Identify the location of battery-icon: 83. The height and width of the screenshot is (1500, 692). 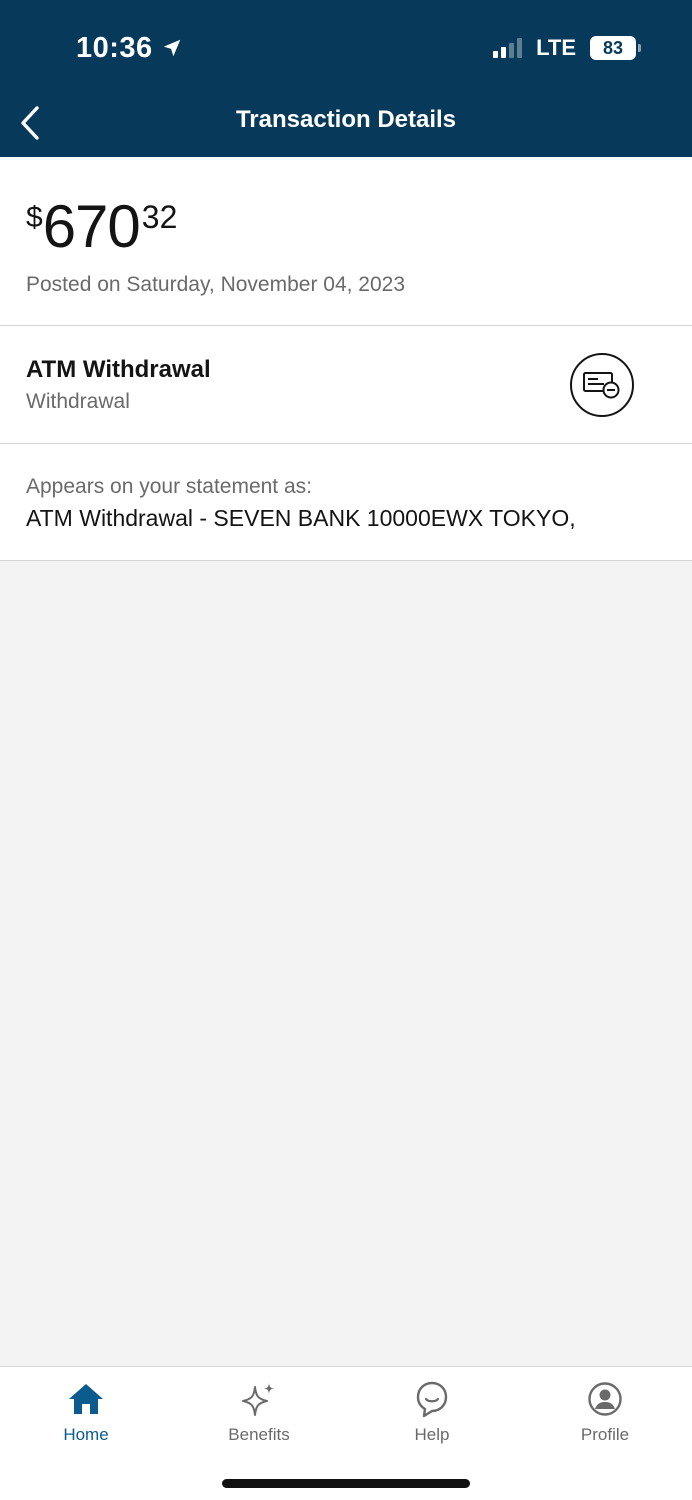
(615, 48).